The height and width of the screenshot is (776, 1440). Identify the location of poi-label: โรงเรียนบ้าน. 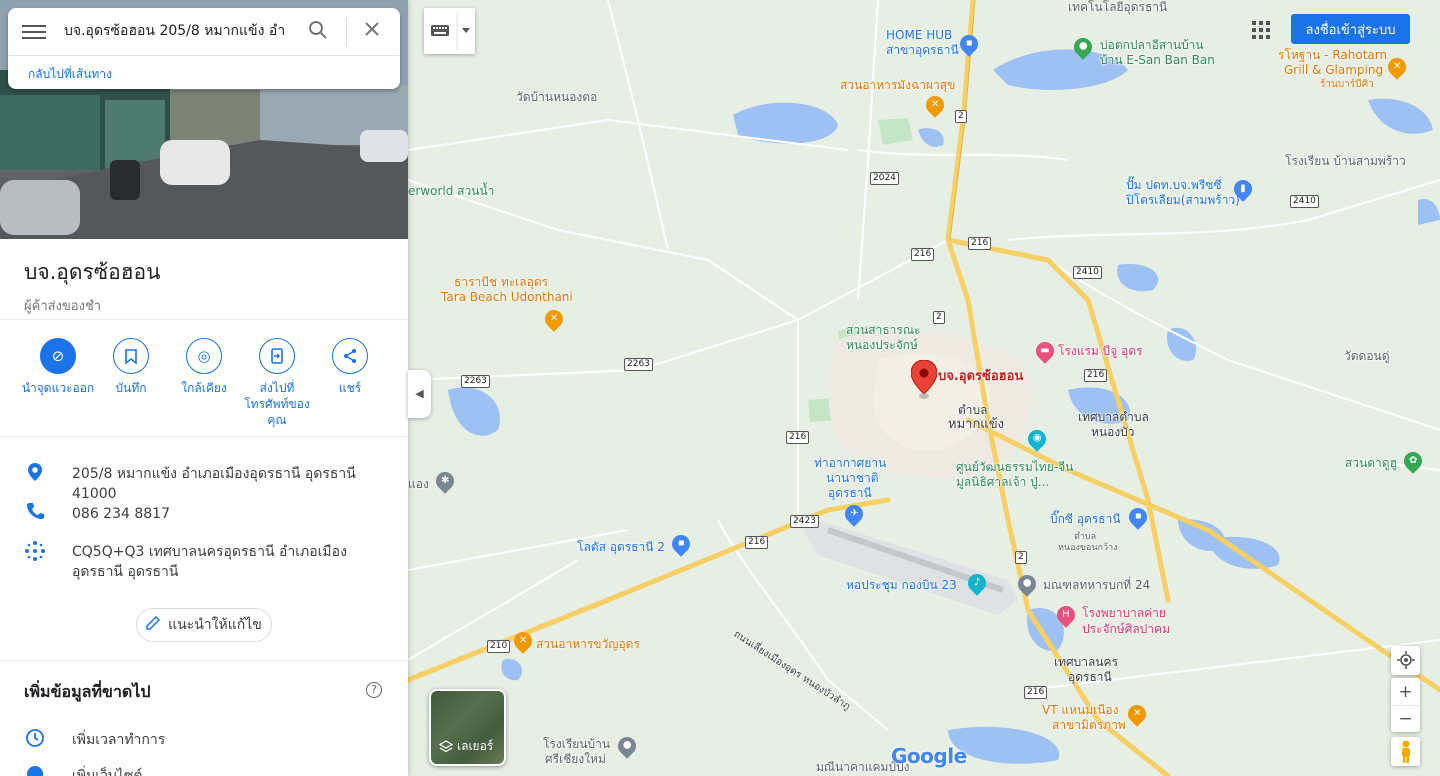
(576, 744).